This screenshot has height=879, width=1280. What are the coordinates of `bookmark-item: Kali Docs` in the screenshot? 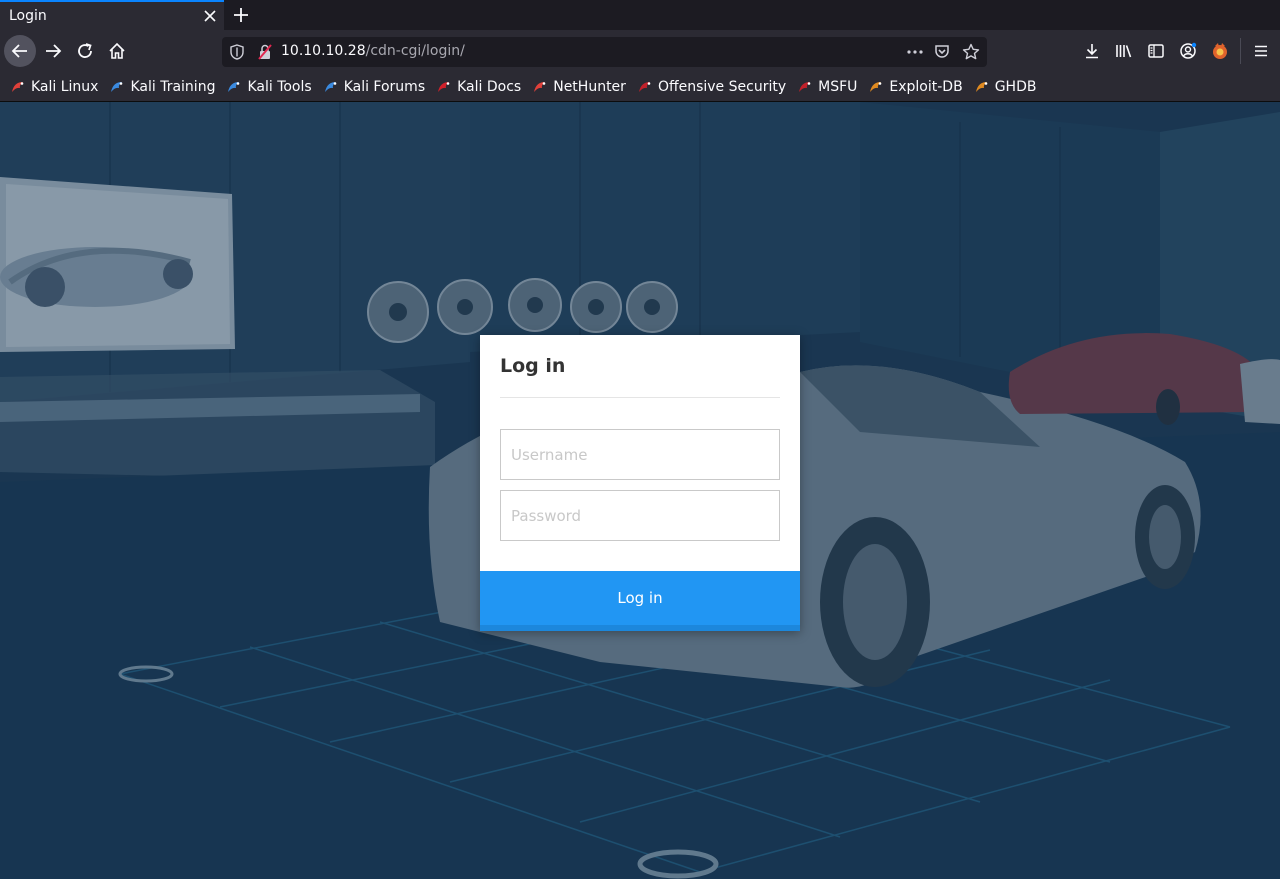 It's located at (478, 87).